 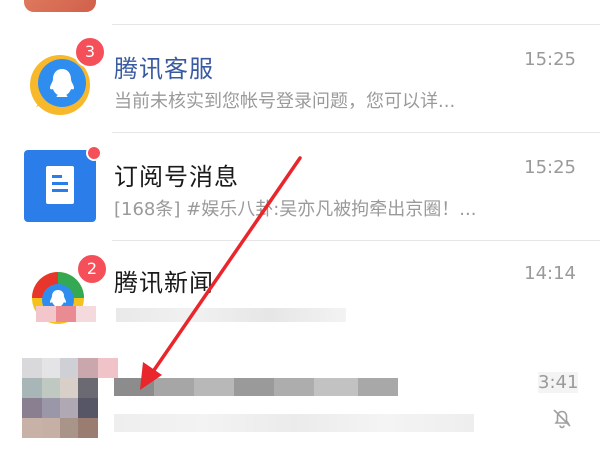 I want to click on conversation-time: 14:14, so click(x=550, y=273).